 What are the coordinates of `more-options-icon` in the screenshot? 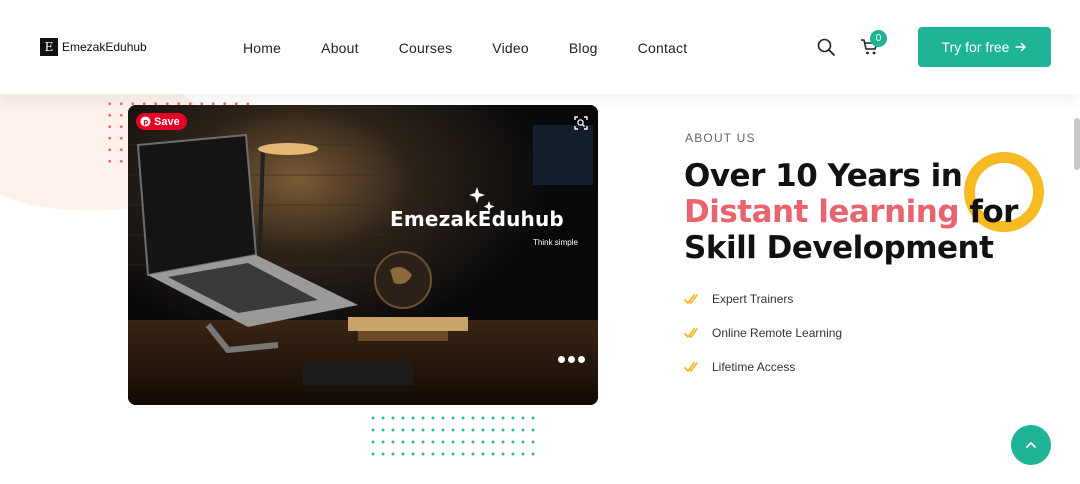 It's located at (574, 359).